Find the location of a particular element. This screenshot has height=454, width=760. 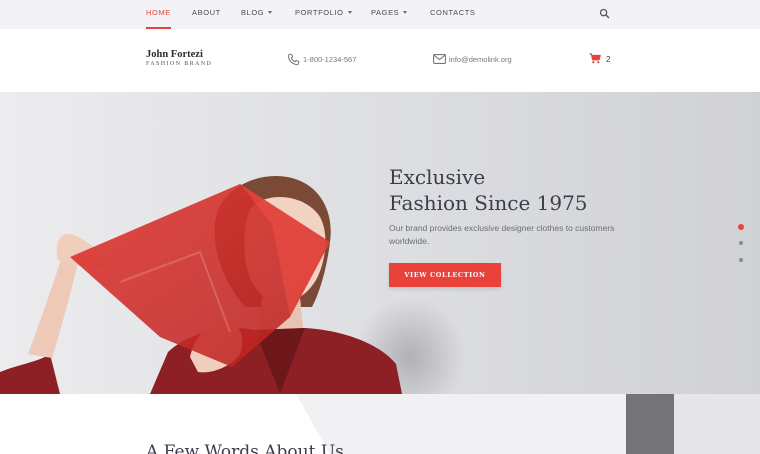

hero-title-line: Exclusive is located at coordinates (437, 177).